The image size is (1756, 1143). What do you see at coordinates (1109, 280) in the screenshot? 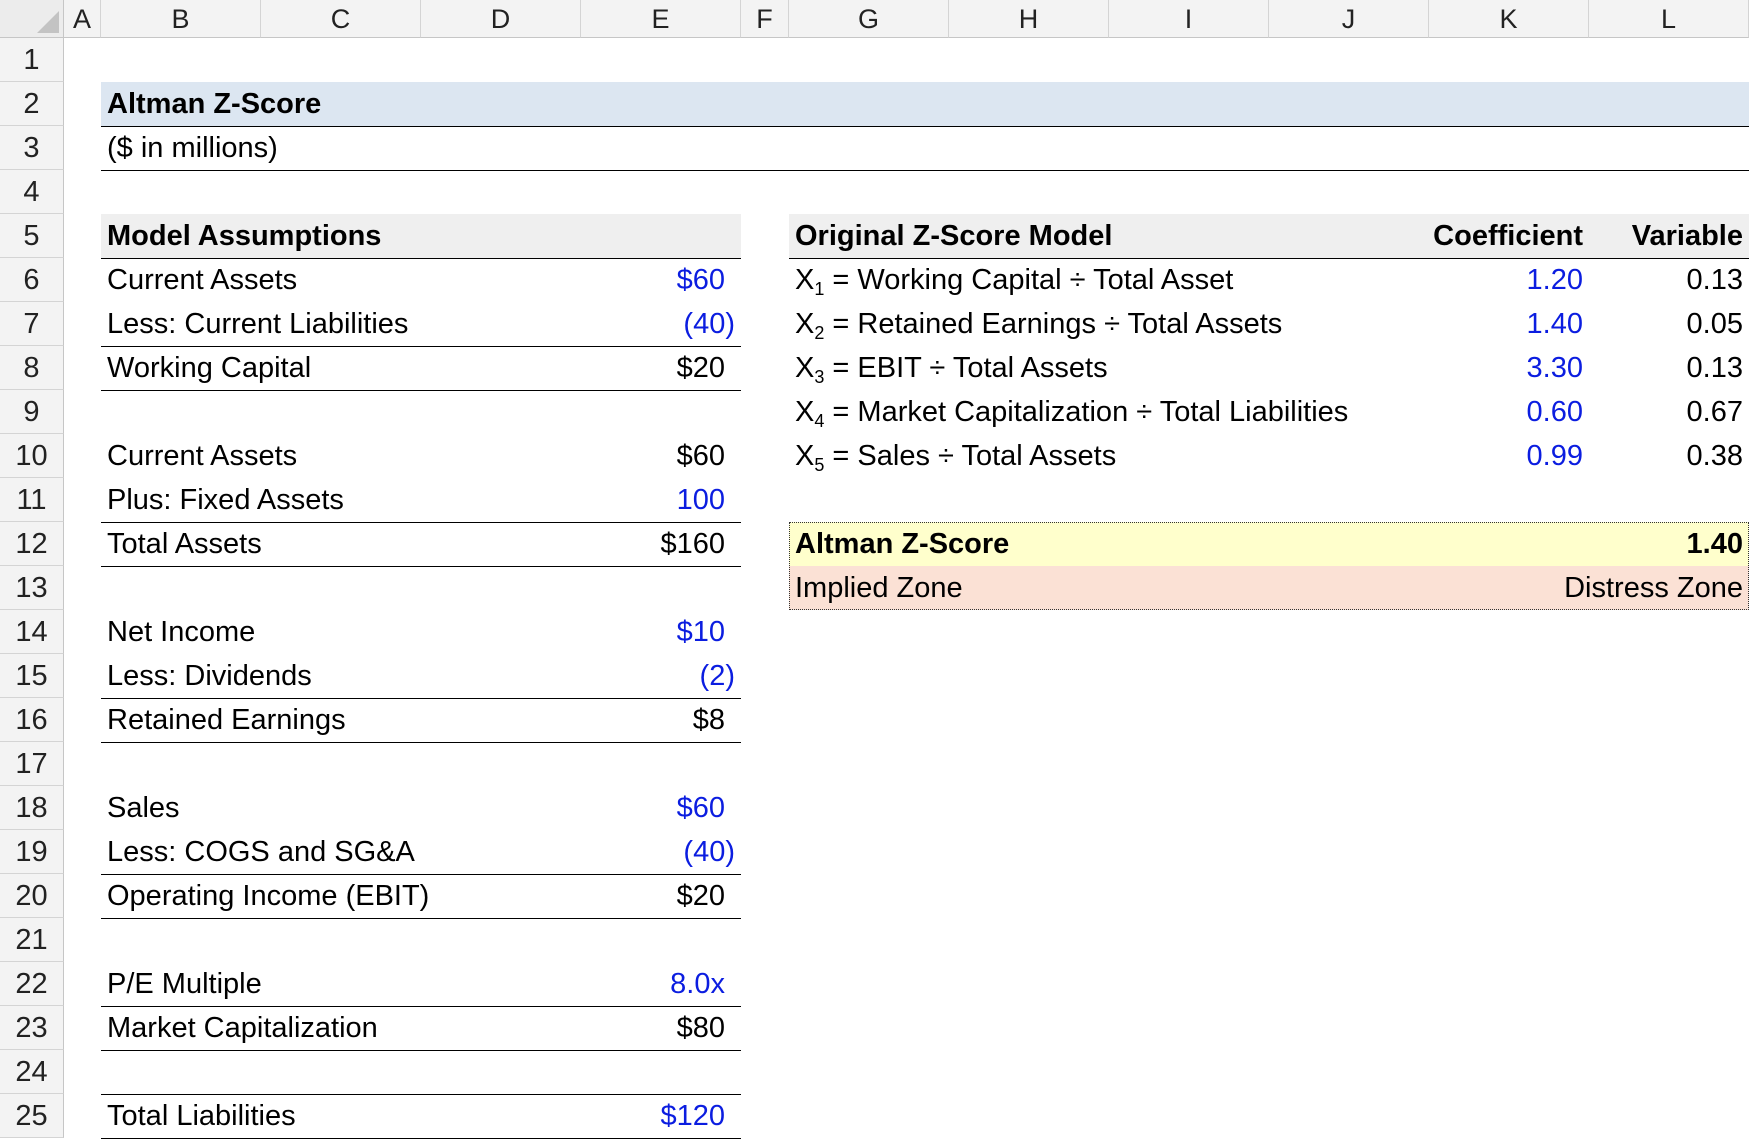
I see `x1-formula: X1 = Working Capital ÷ Total Asset` at bounding box center [1109, 280].